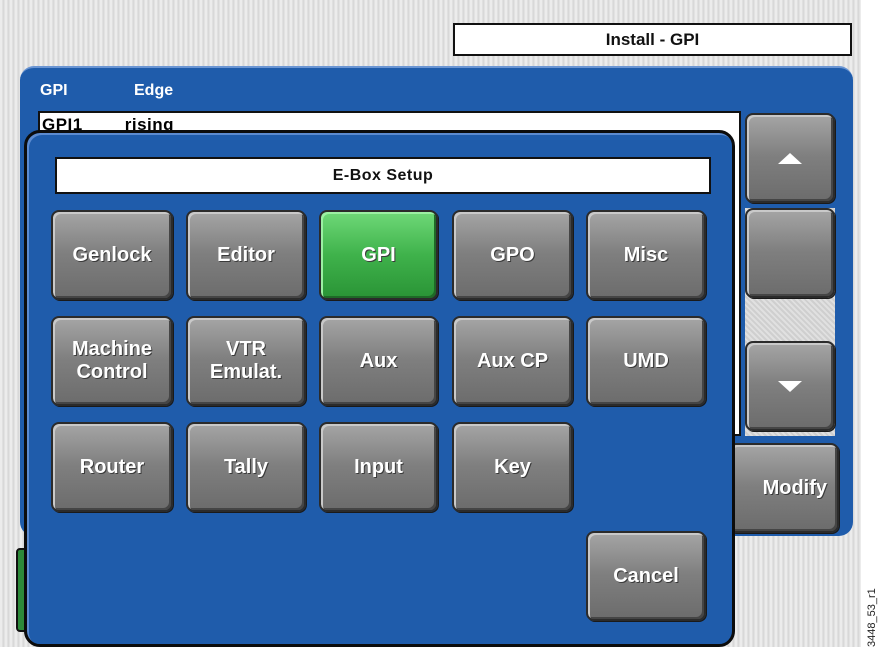 This screenshot has height=647, width=879. I want to click on router-button: Router, so click(112, 467).